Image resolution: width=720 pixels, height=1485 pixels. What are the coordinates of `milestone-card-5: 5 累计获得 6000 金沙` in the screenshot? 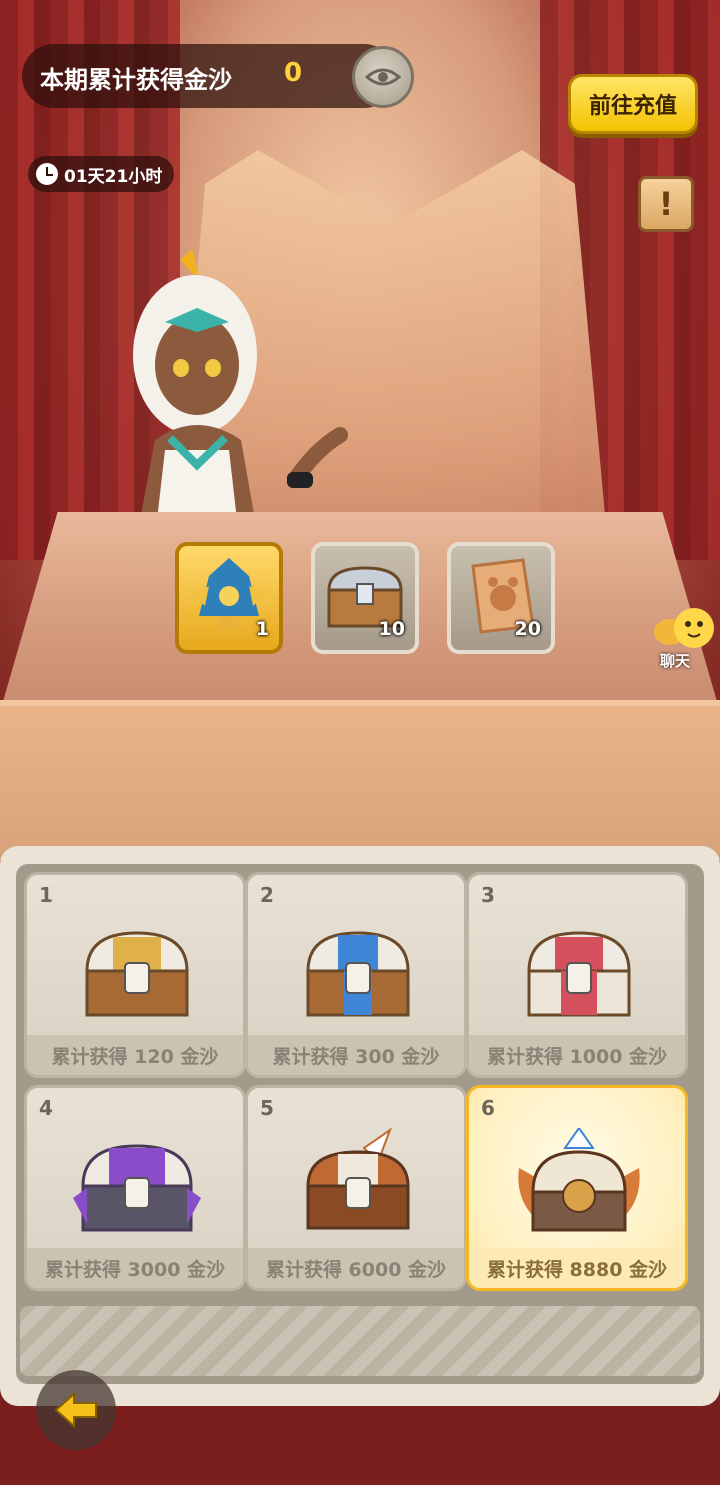 It's located at (356, 1188).